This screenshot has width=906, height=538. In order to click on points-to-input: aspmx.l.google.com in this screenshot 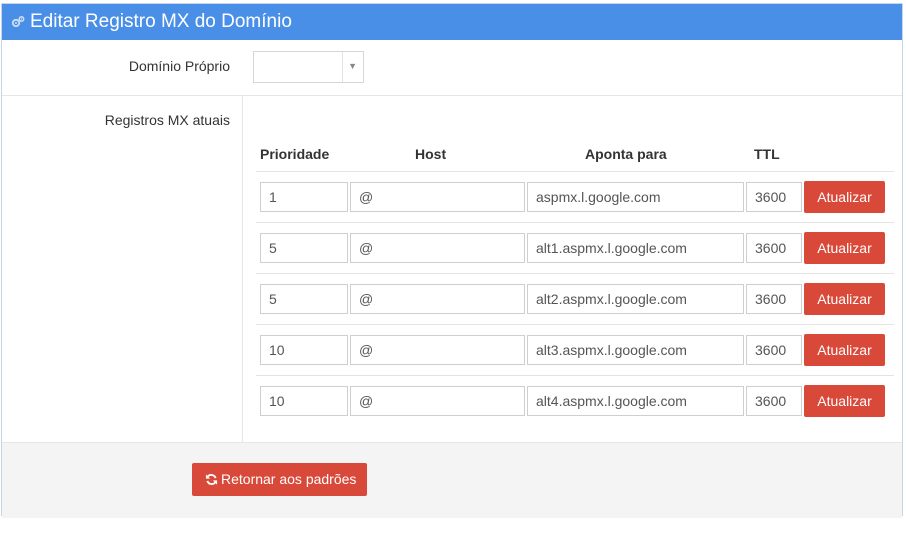, I will do `click(635, 197)`.